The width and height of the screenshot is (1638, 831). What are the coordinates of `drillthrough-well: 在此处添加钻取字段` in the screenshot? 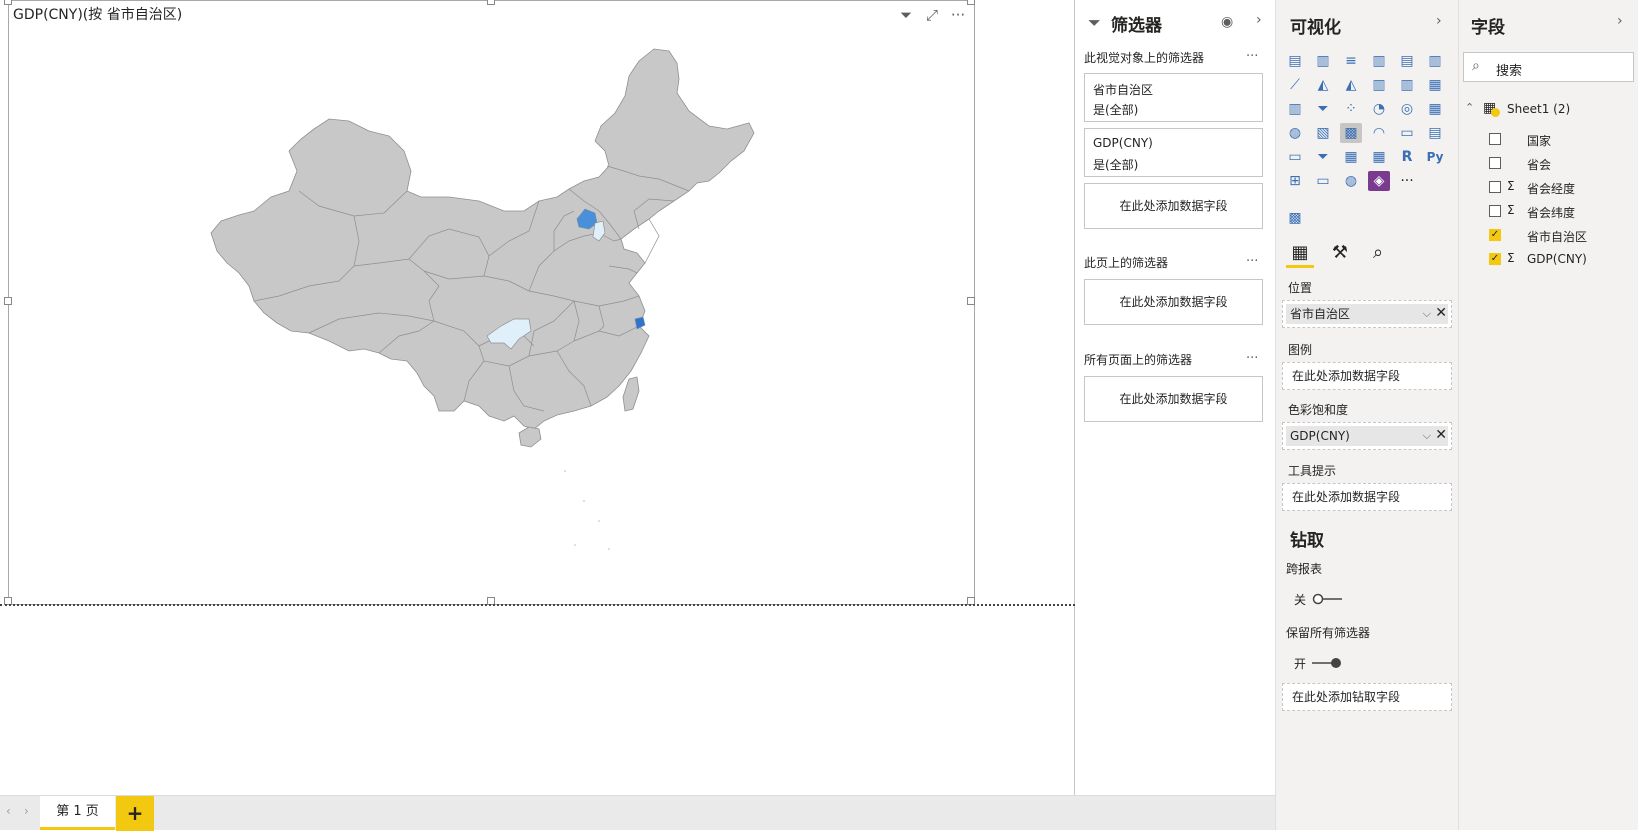 It's located at (1367, 697).